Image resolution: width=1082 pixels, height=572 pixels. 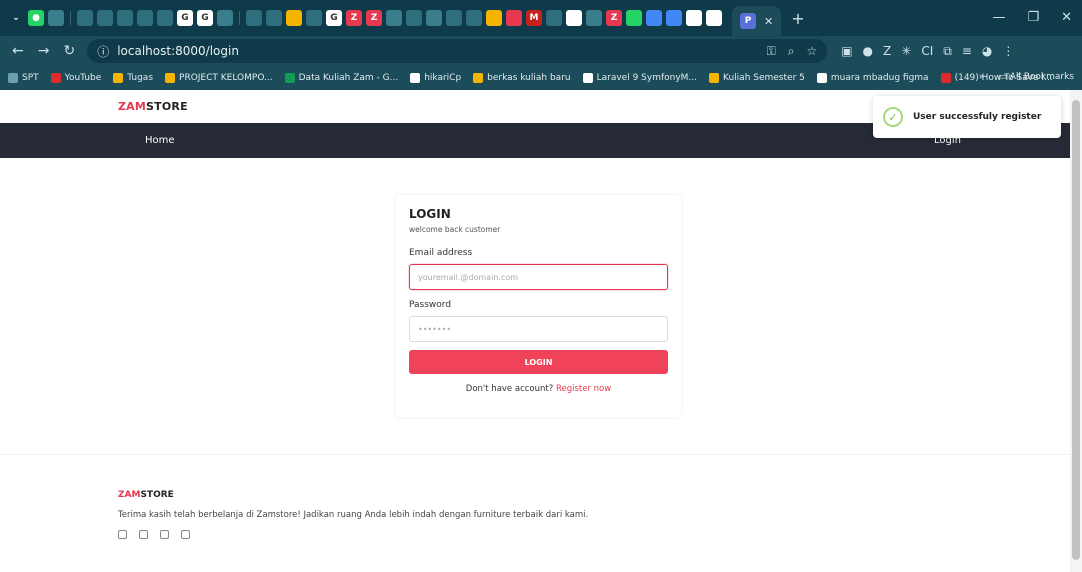 I want to click on extension-icon: Z, so click(x=887, y=51).